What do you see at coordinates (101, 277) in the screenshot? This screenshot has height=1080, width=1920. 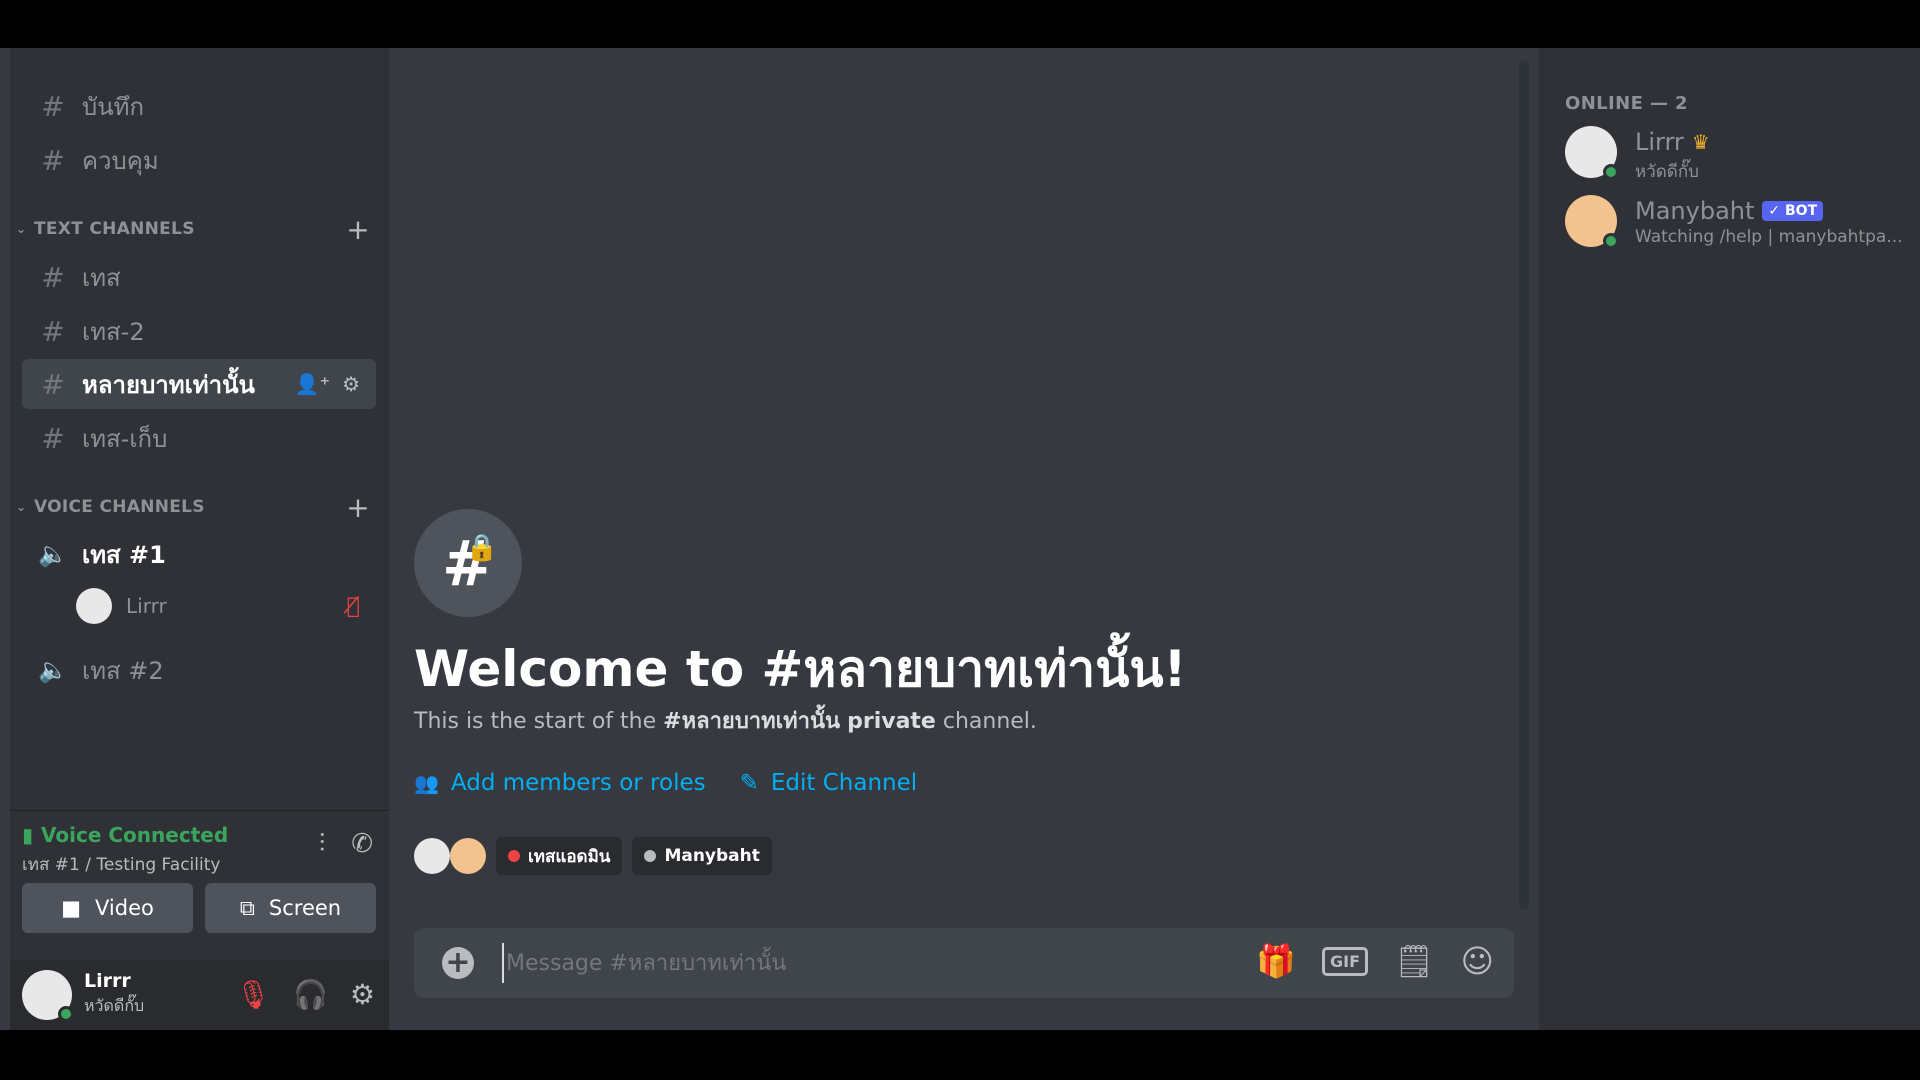 I see `channel-label: เทส` at bounding box center [101, 277].